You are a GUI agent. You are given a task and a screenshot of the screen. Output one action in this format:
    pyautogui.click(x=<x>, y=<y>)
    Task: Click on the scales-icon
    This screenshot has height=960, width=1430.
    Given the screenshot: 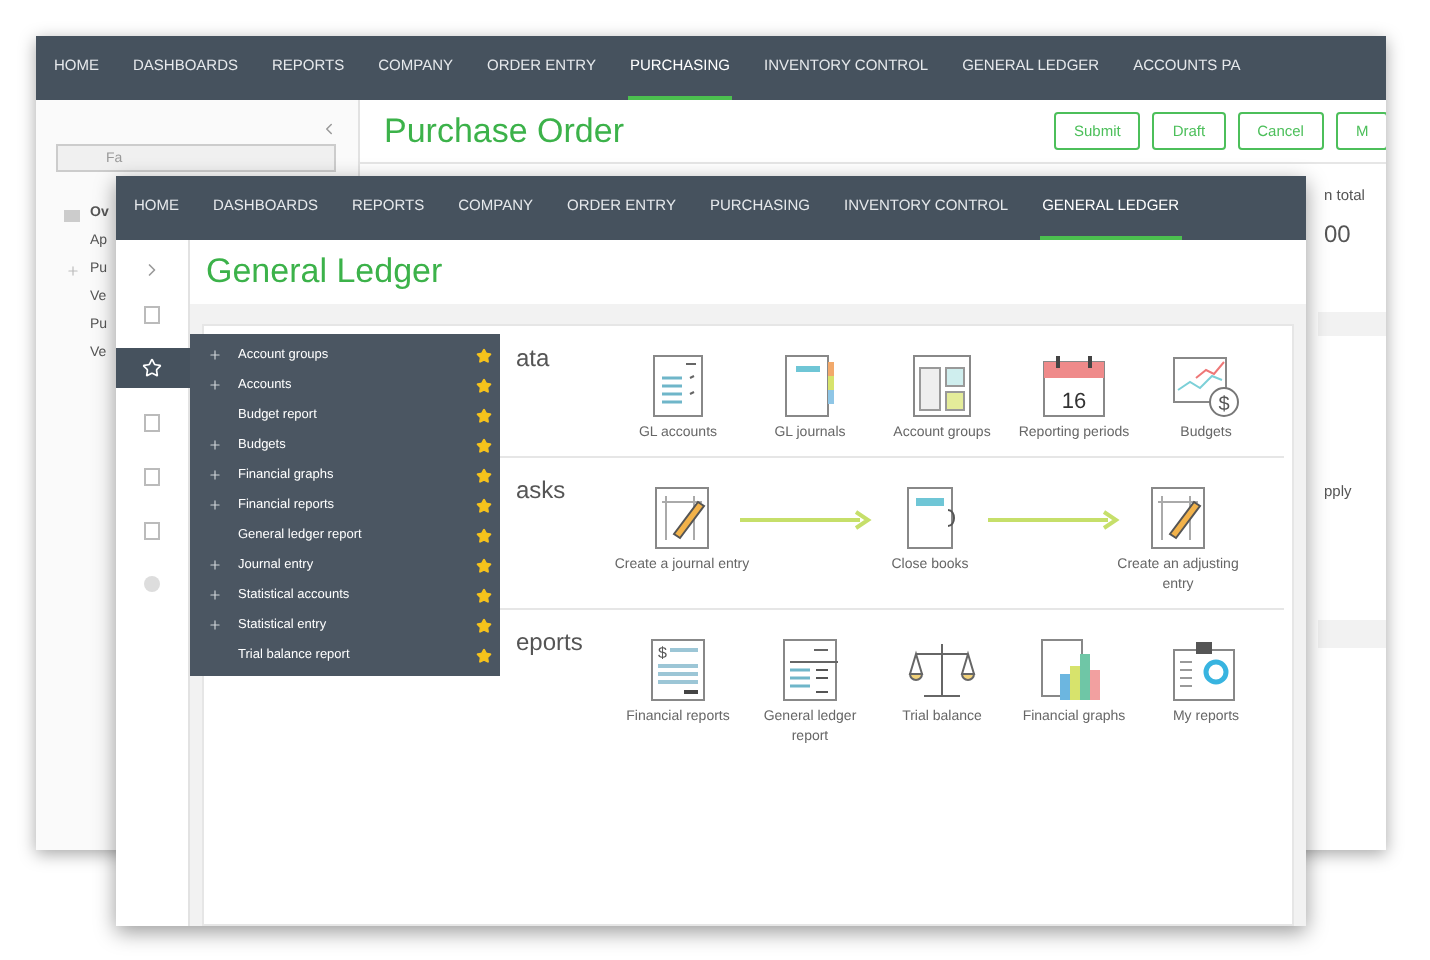 What is the action you would take?
    pyautogui.click(x=942, y=670)
    